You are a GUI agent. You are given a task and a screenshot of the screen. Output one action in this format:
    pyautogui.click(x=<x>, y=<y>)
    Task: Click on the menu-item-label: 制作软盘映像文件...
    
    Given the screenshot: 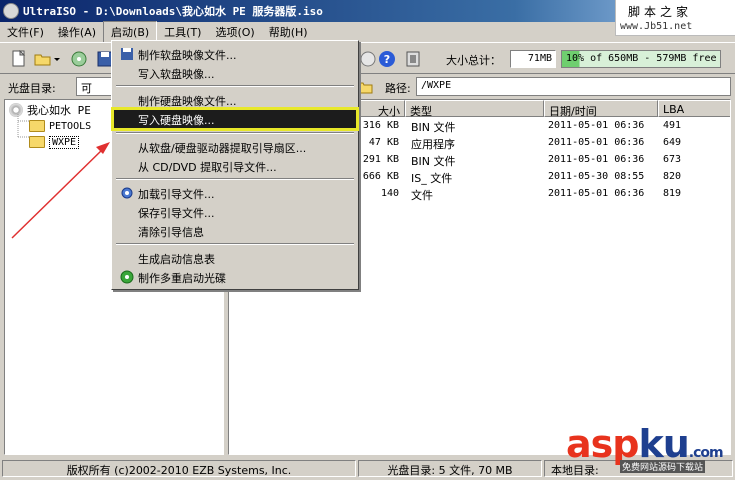 What is the action you would take?
    pyautogui.click(x=187, y=55)
    